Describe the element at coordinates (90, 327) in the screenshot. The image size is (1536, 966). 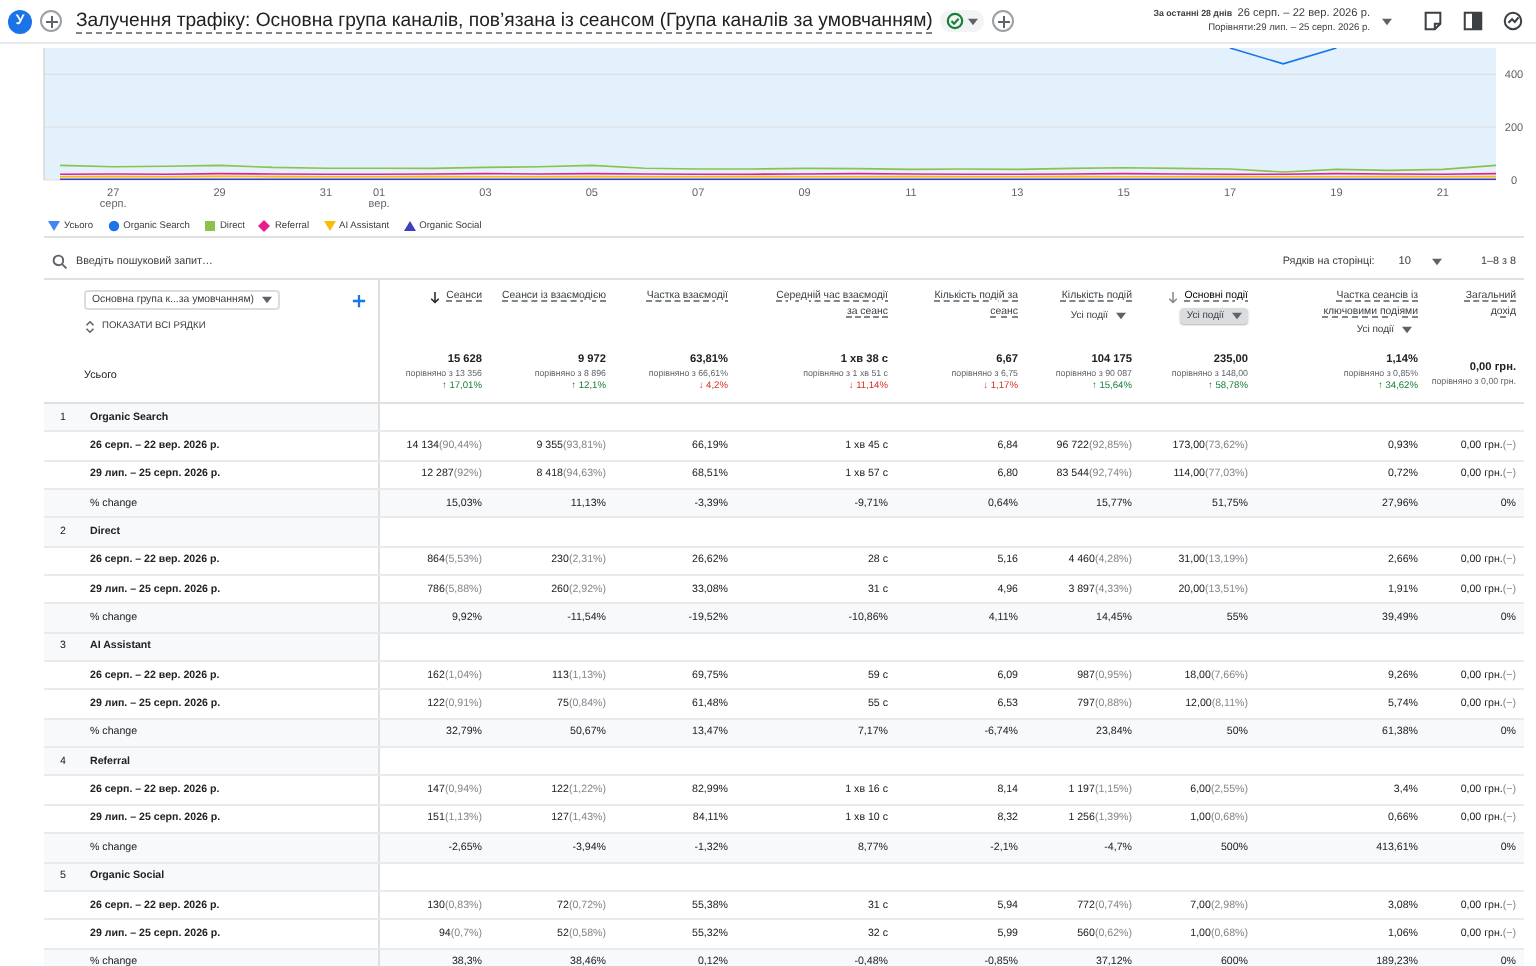
I see `expand-icon` at that location.